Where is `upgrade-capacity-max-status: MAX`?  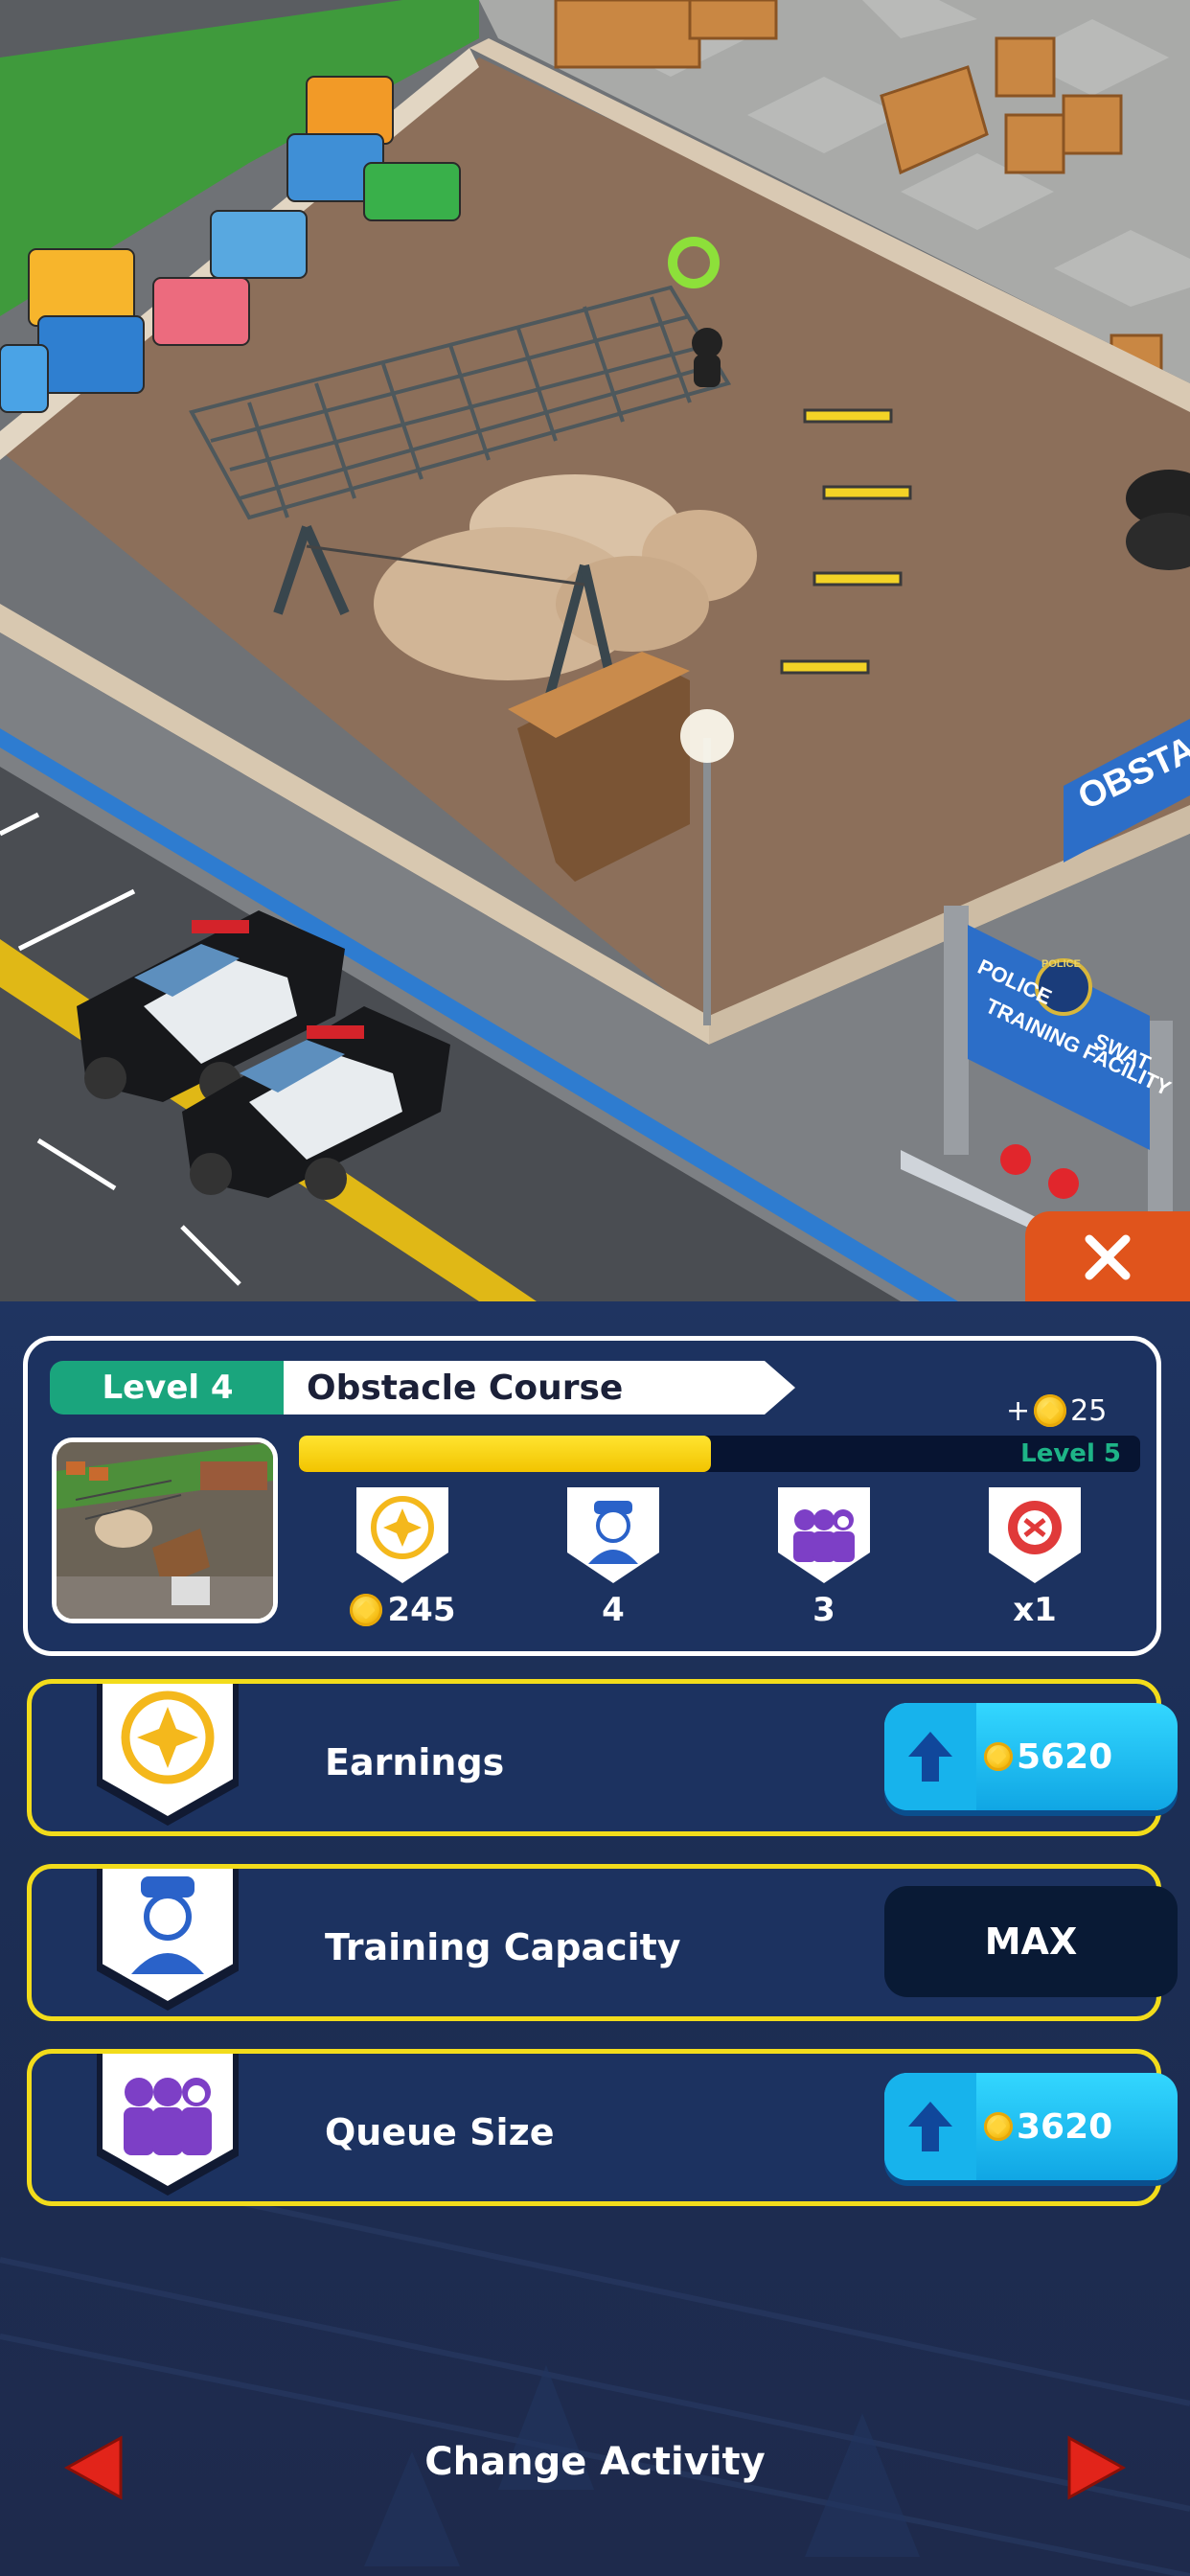 upgrade-capacity-max-status: MAX is located at coordinates (1031, 1941).